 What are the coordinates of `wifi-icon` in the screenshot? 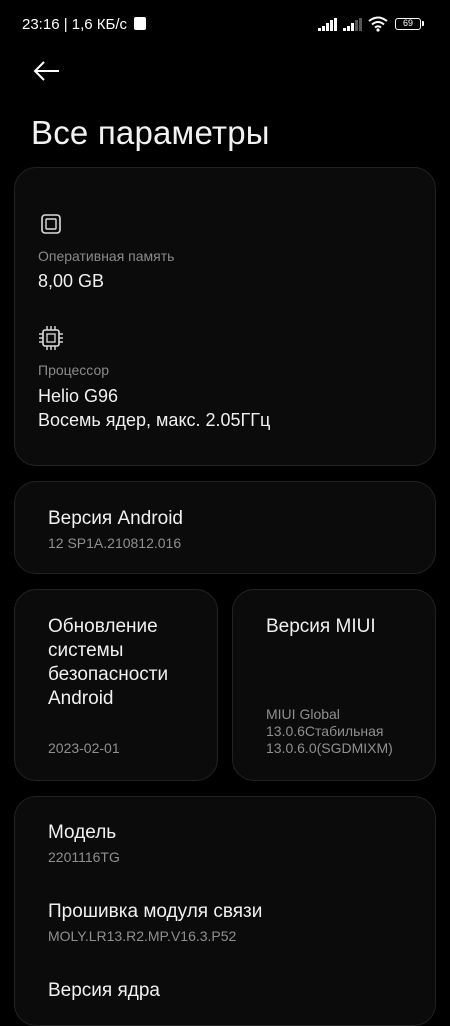 It's located at (378, 24).